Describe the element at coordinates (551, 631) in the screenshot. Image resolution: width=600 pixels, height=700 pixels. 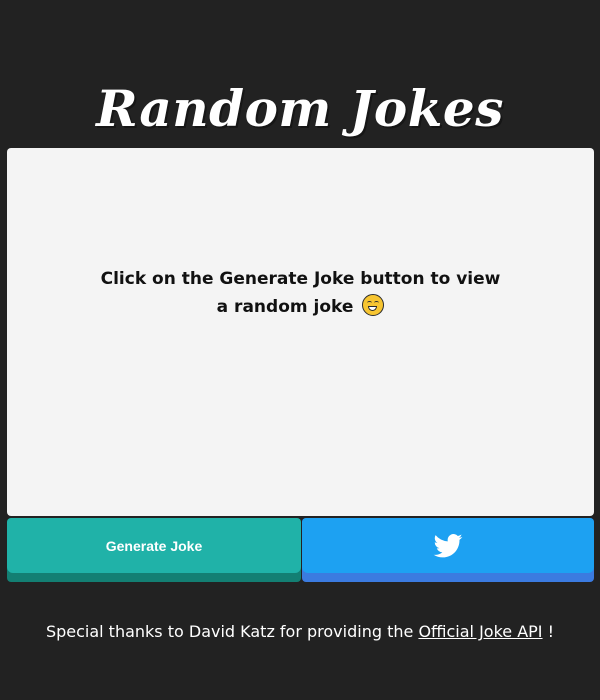
I see `footer-exclamation: !` at that location.